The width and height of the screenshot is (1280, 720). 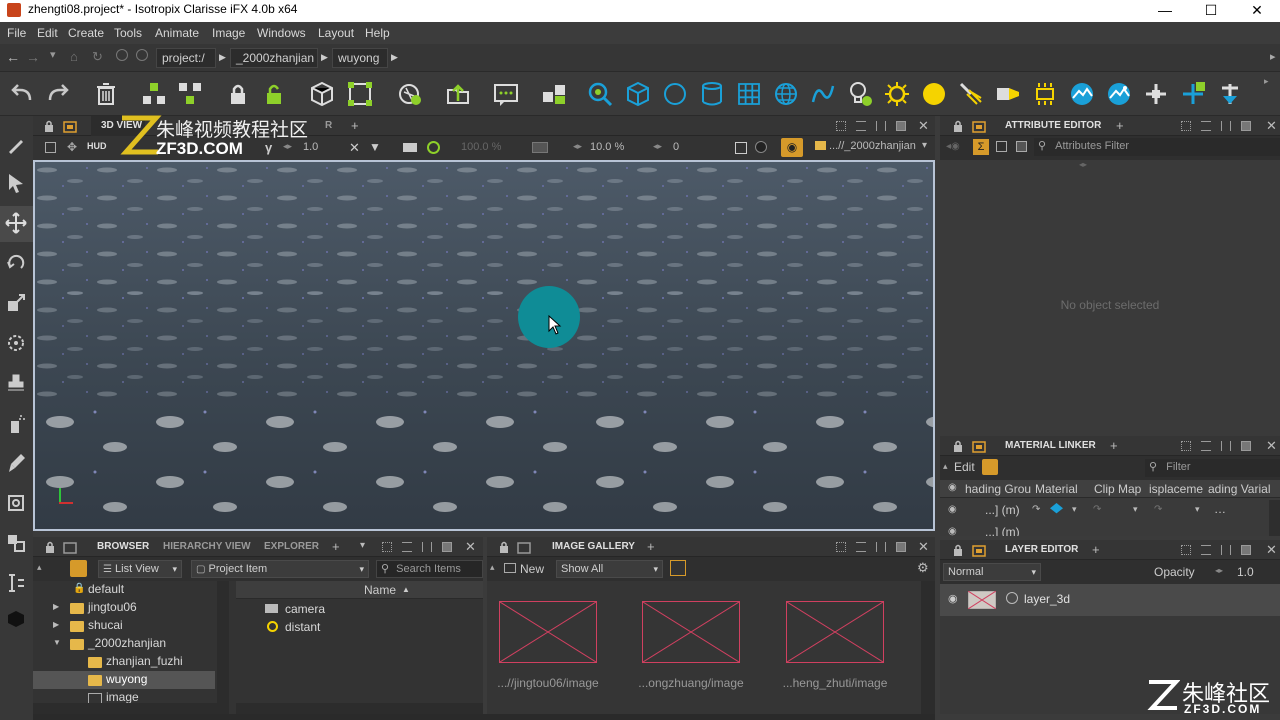 What do you see at coordinates (1104, 529) in the screenshot?
I see `table-row: ◉ ...] (m)` at bounding box center [1104, 529].